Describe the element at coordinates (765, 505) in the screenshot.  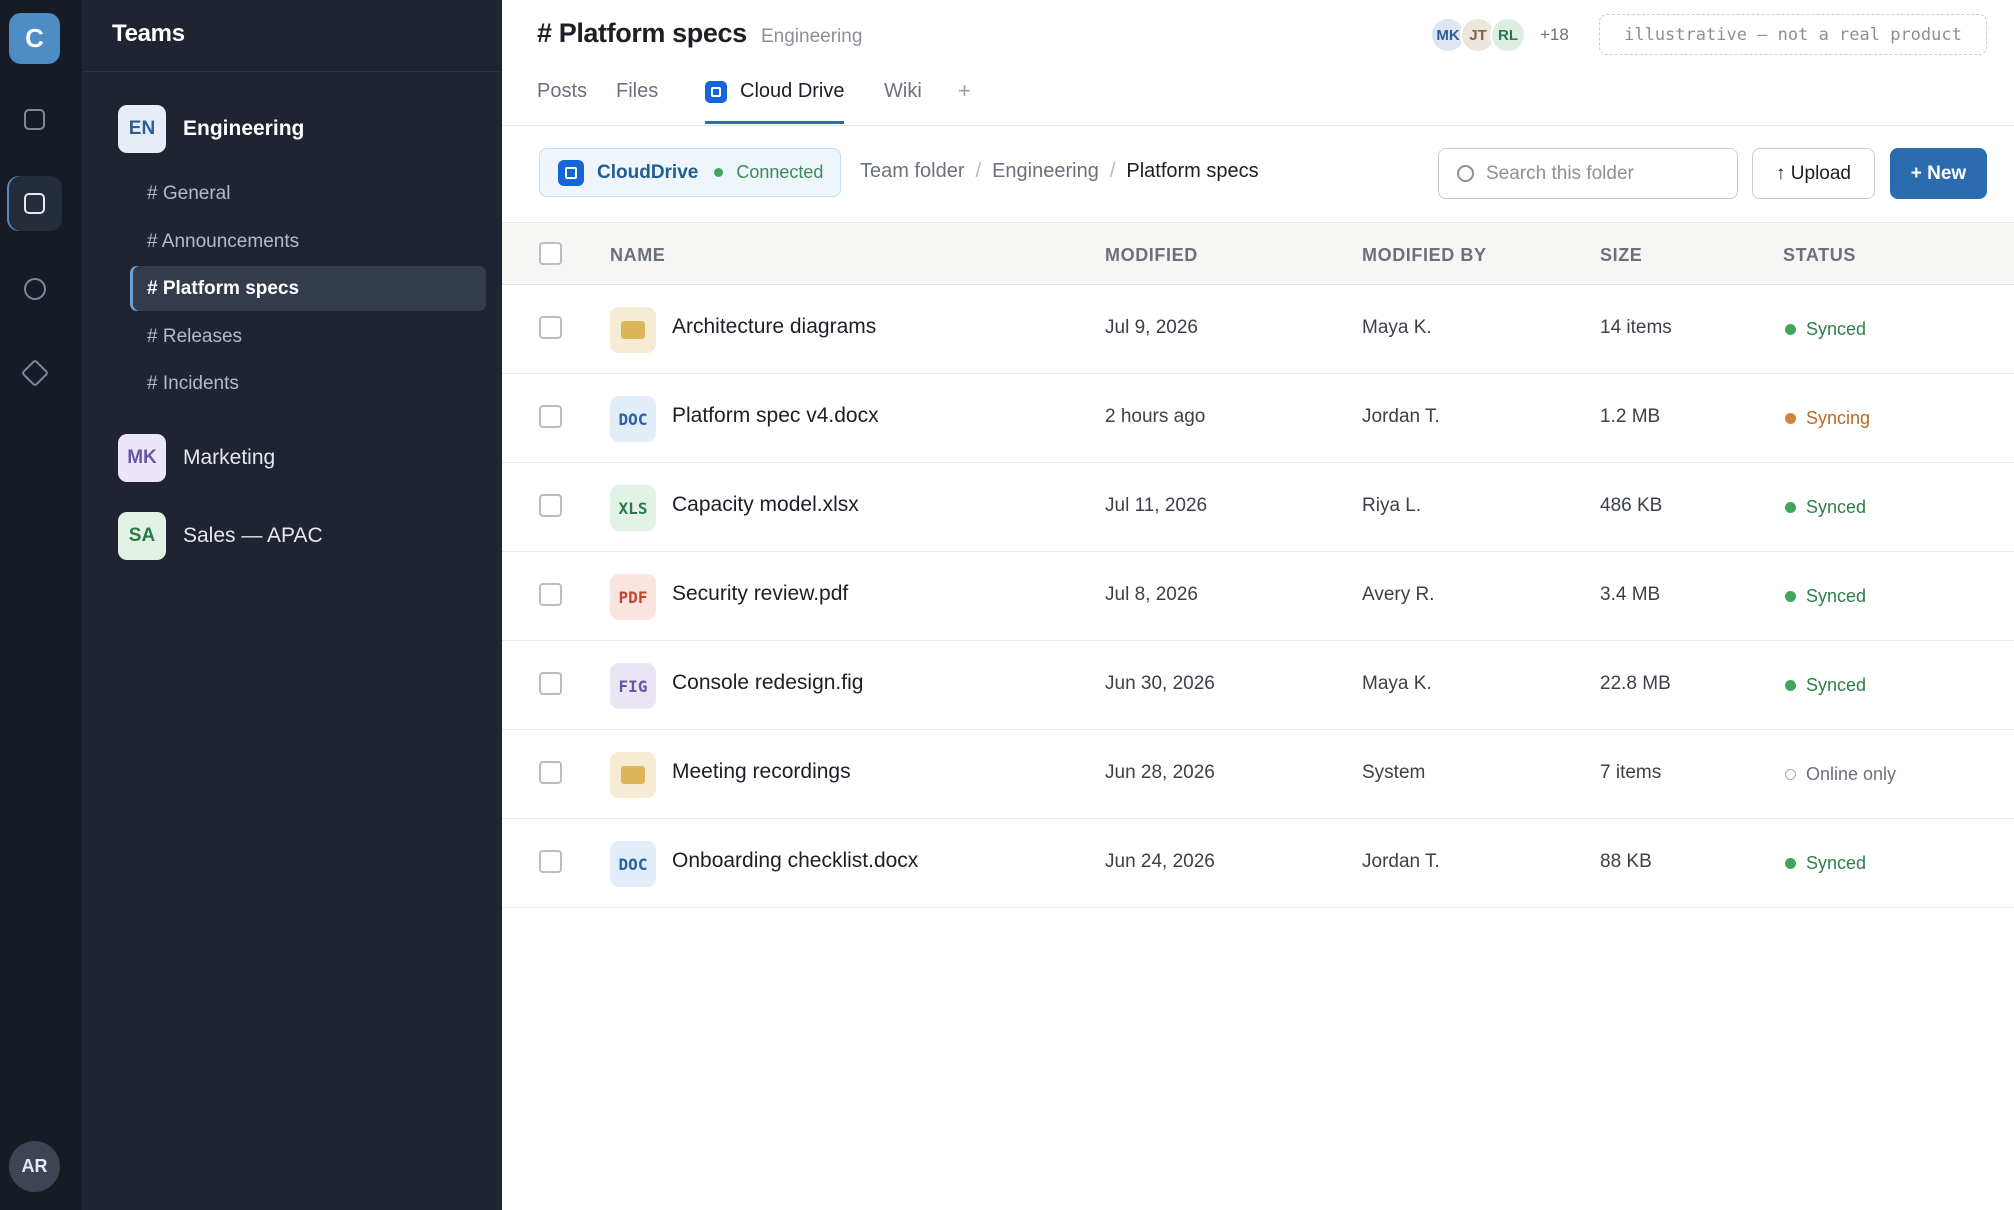
I see `file-name: Capacity model.xlsx` at that location.